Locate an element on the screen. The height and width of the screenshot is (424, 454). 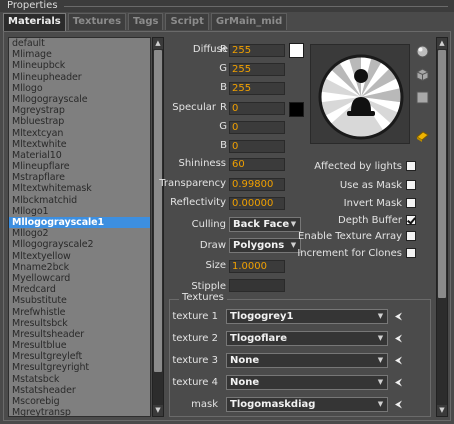
material-list-scrollbar: ▲ ▼ is located at coordinates (158, 227).